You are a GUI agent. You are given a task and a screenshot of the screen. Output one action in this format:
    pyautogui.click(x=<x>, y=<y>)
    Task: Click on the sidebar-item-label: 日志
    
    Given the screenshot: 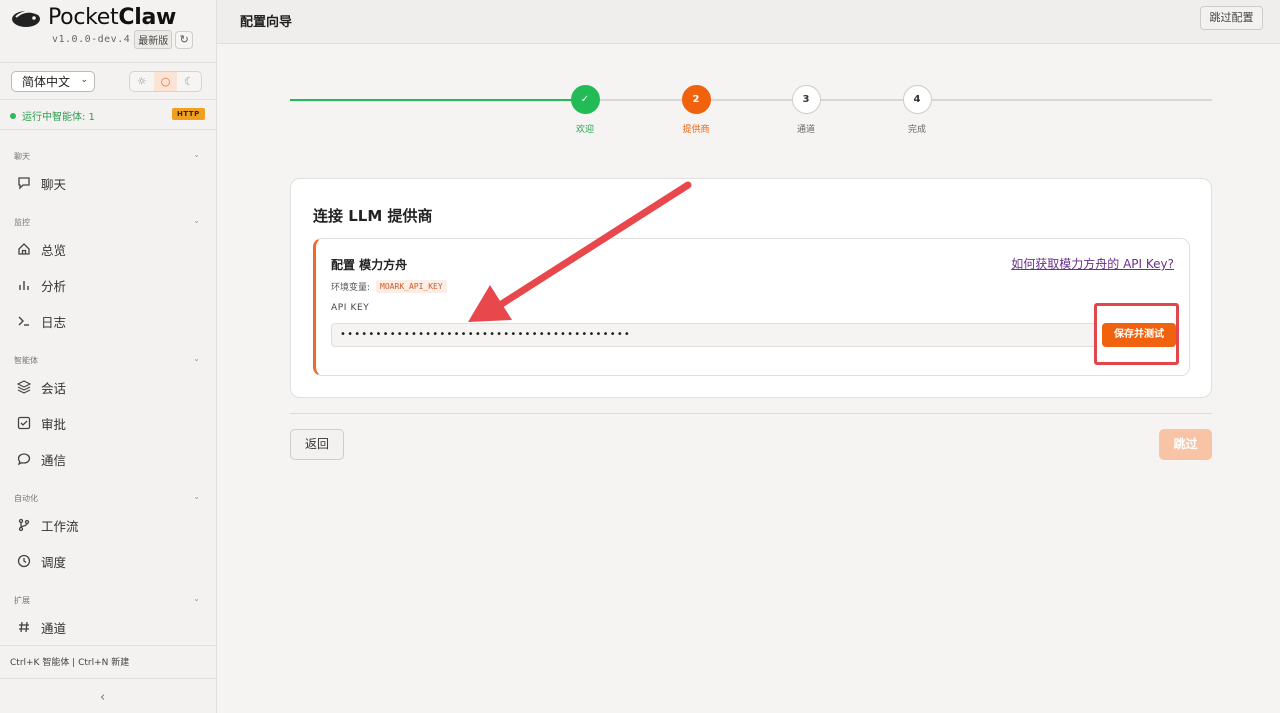 What is the action you would take?
    pyautogui.click(x=54, y=322)
    